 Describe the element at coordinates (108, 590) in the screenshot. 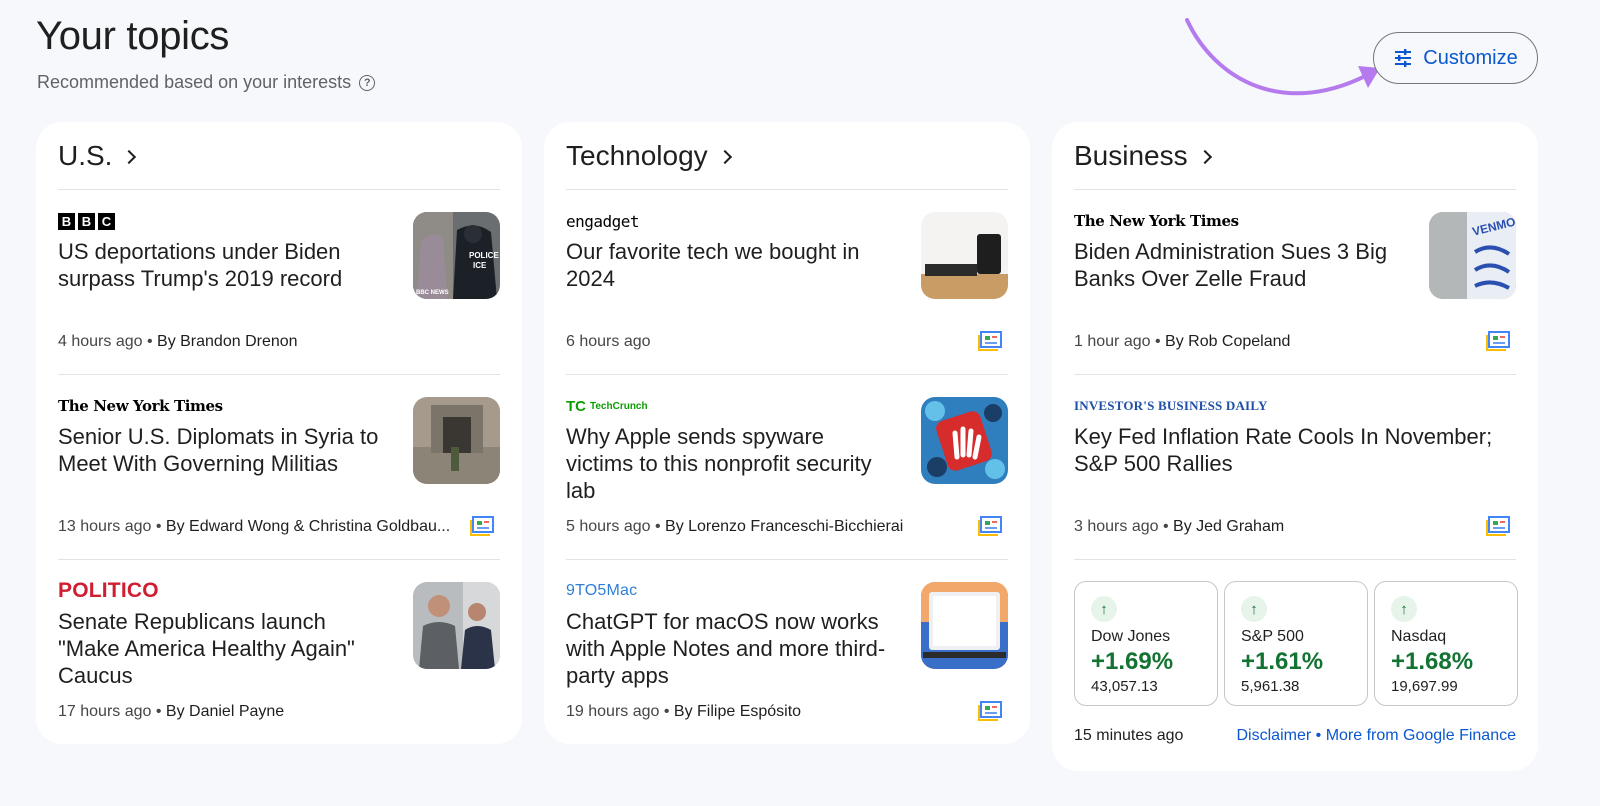

I see `source-logo-politico: POLITICO` at that location.